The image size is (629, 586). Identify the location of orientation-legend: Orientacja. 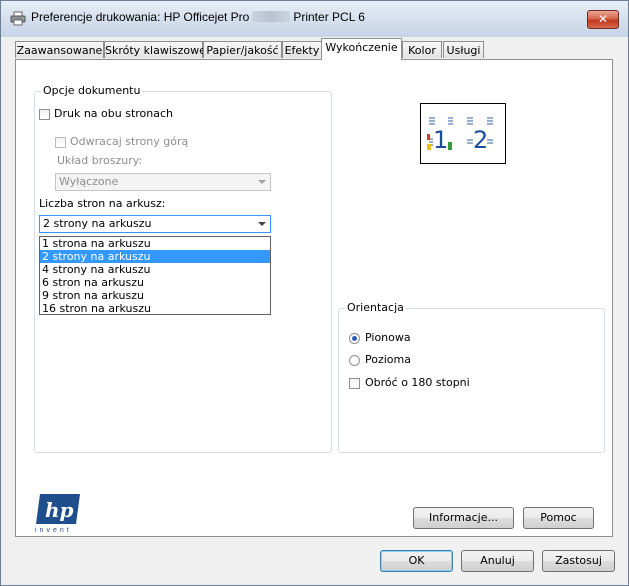
(375, 307).